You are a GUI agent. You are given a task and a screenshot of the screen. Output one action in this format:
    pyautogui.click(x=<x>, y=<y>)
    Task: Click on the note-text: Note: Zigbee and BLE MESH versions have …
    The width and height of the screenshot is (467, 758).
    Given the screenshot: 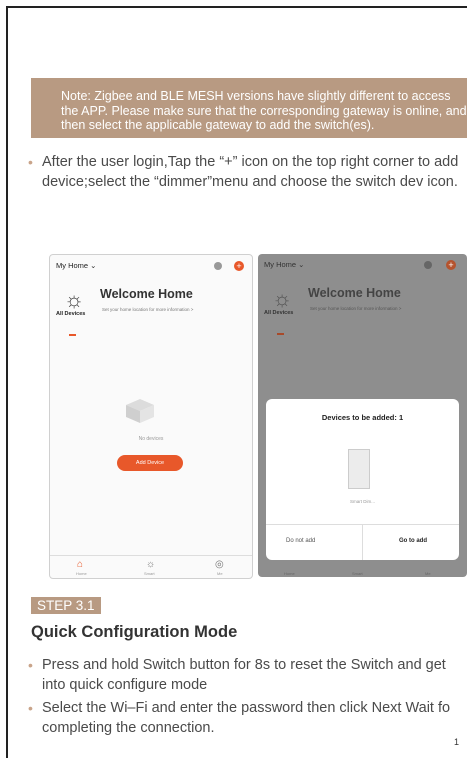 What is the action you would take?
    pyautogui.click(x=264, y=110)
    